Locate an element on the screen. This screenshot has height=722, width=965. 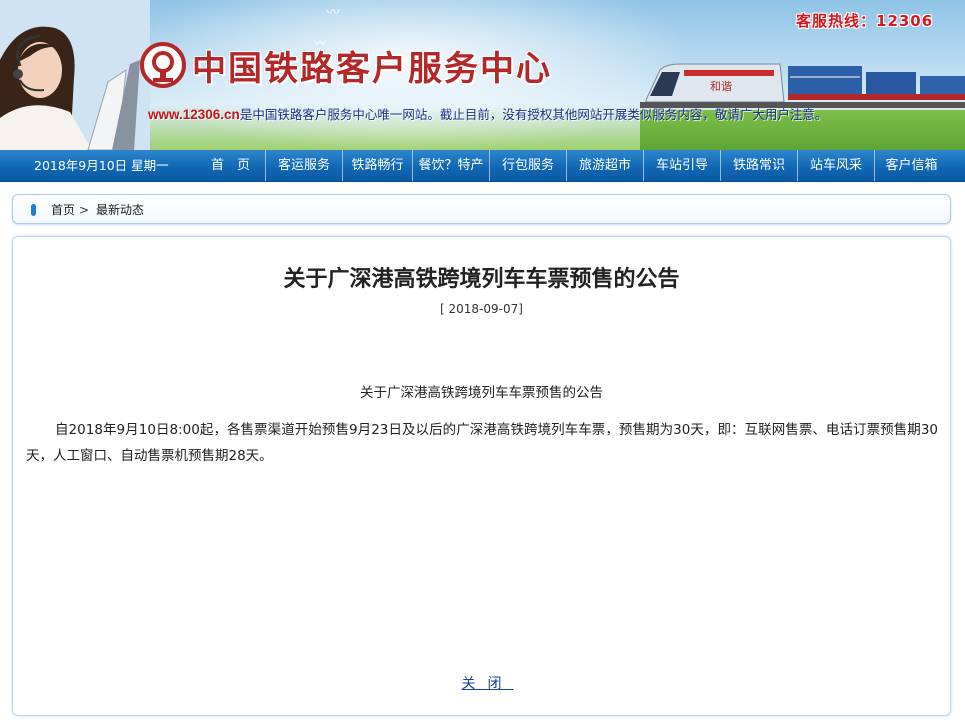
nav-item-gallery: 站车风采 is located at coordinates (835, 165).